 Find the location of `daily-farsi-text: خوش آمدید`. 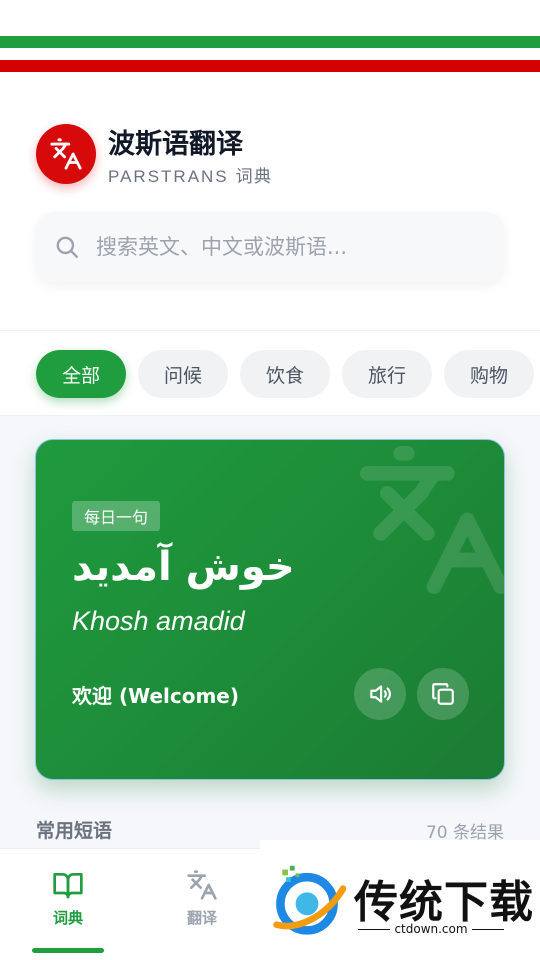

daily-farsi-text: خوش آمدید is located at coordinates (183, 567).